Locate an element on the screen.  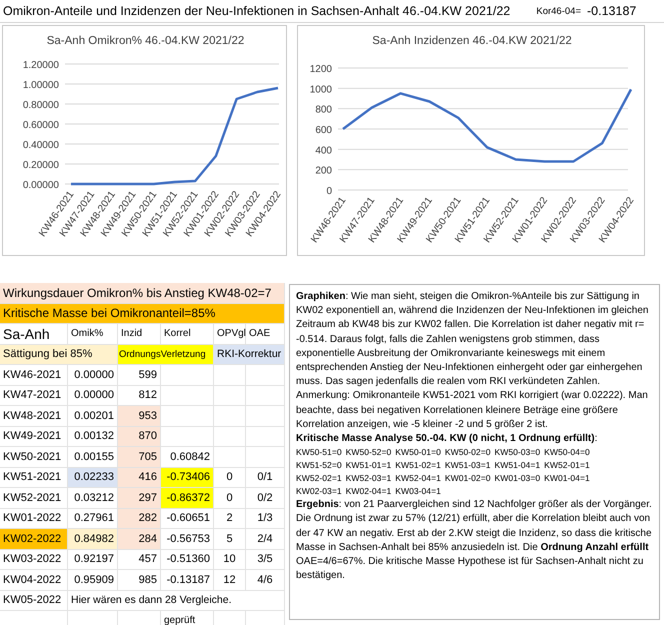
table-cell: KW49-2021 is located at coordinates (34, 436).